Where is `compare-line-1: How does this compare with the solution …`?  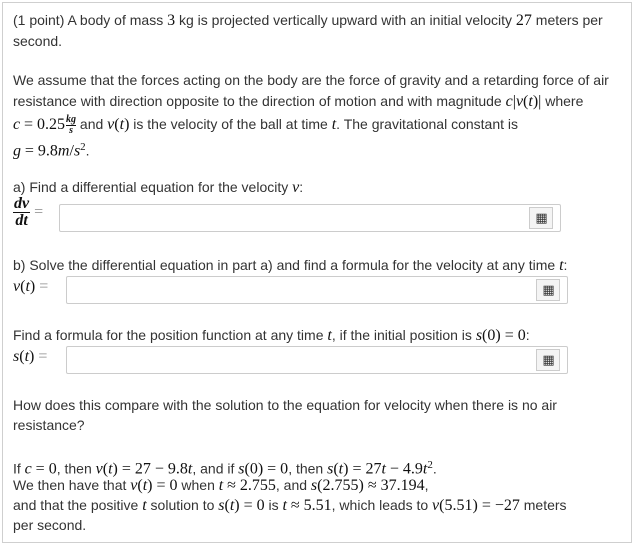 compare-line-1: How does this compare with the solution … is located at coordinates (285, 405).